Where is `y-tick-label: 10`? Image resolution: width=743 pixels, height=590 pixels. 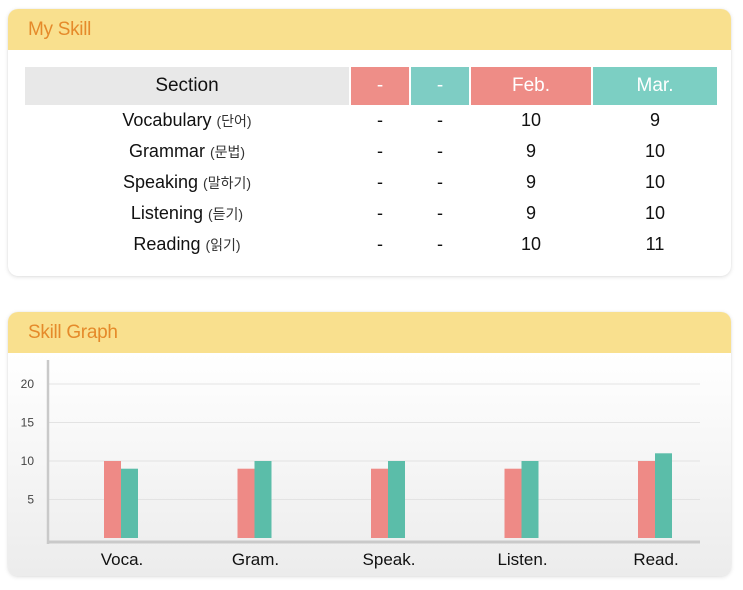
y-tick-label: 10 is located at coordinates (28, 461).